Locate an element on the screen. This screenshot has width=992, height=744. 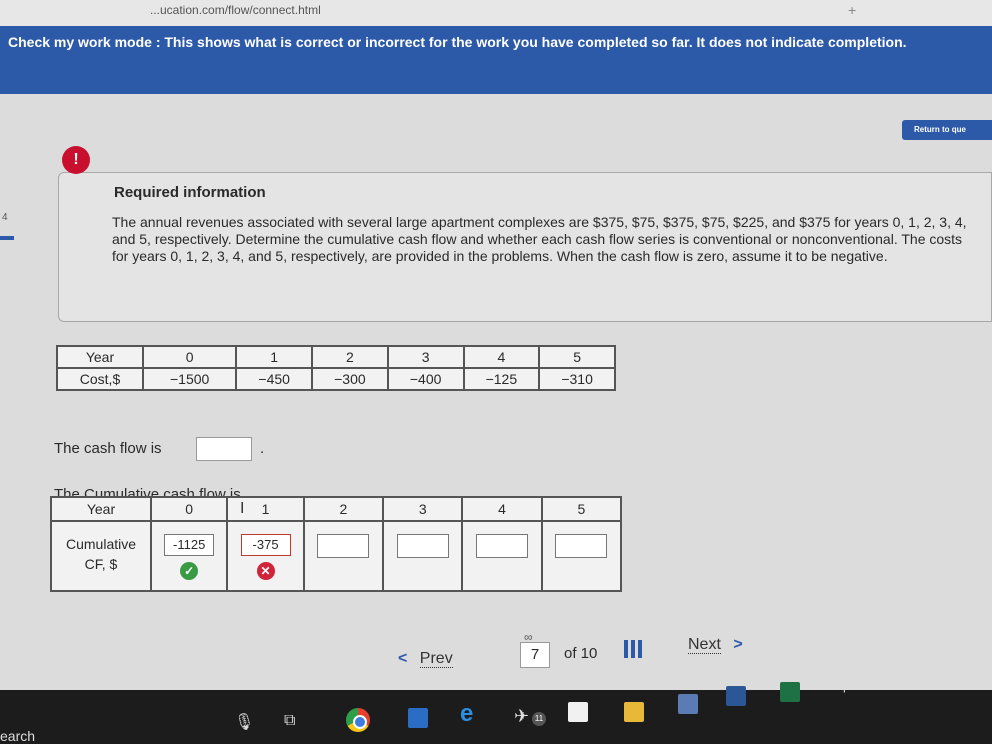
next-button: Next > is located at coordinates (715, 645).